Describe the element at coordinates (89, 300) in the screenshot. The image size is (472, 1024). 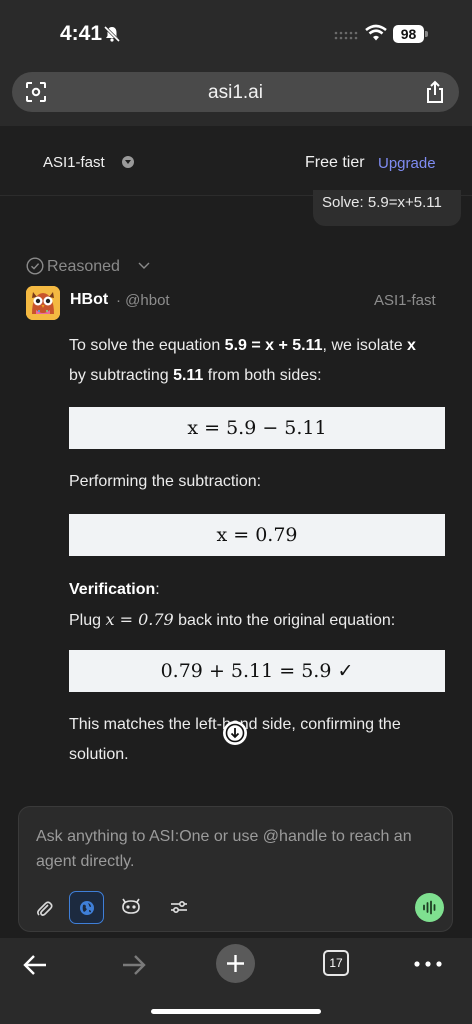
I see `bot-name: HBot` at that location.